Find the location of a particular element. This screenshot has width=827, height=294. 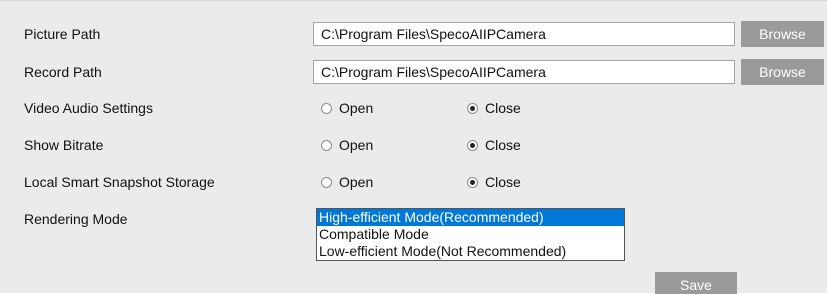

snapshot-storage-open-radio: Open is located at coordinates (347, 182).